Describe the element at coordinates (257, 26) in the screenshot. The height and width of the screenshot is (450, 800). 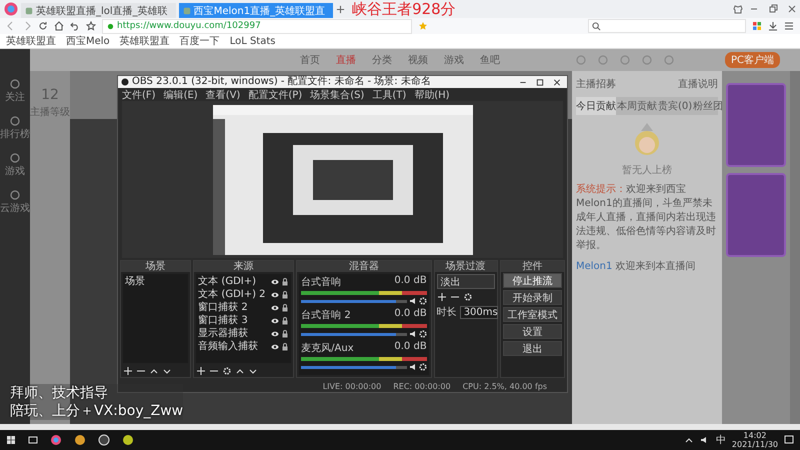
I see `address-bar: https://www.douyu.com/102997` at that location.